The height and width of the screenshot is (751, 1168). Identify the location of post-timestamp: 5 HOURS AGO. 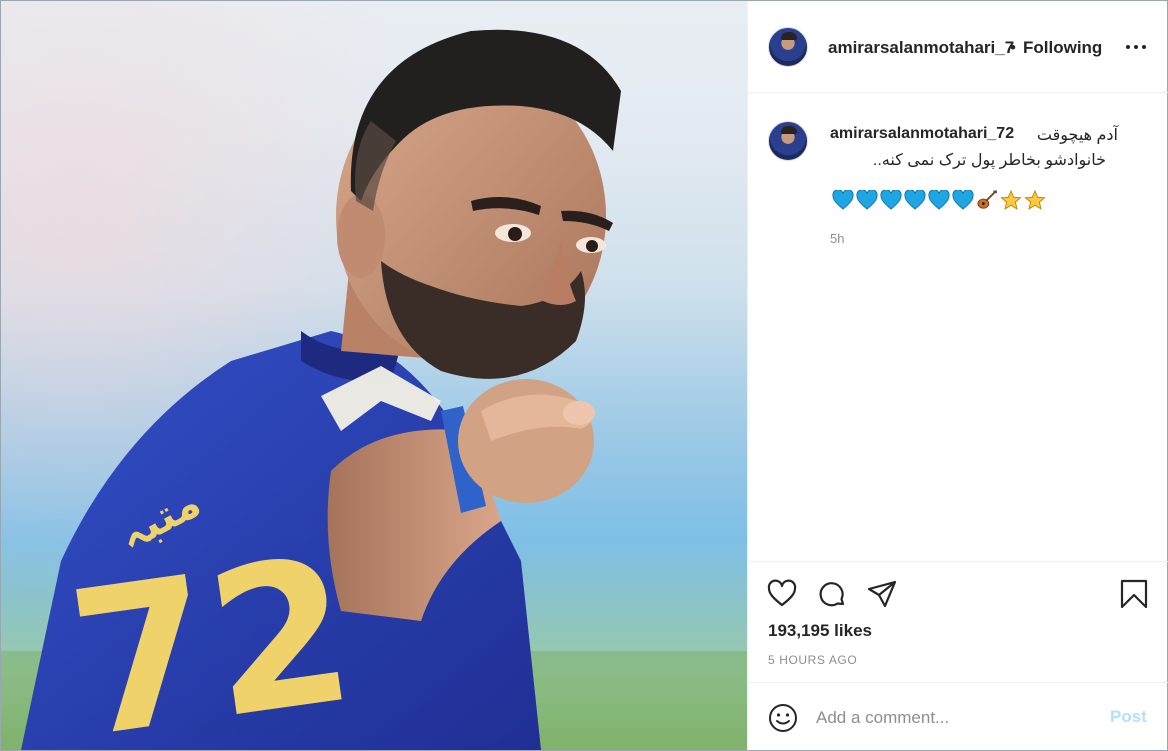
(812, 660).